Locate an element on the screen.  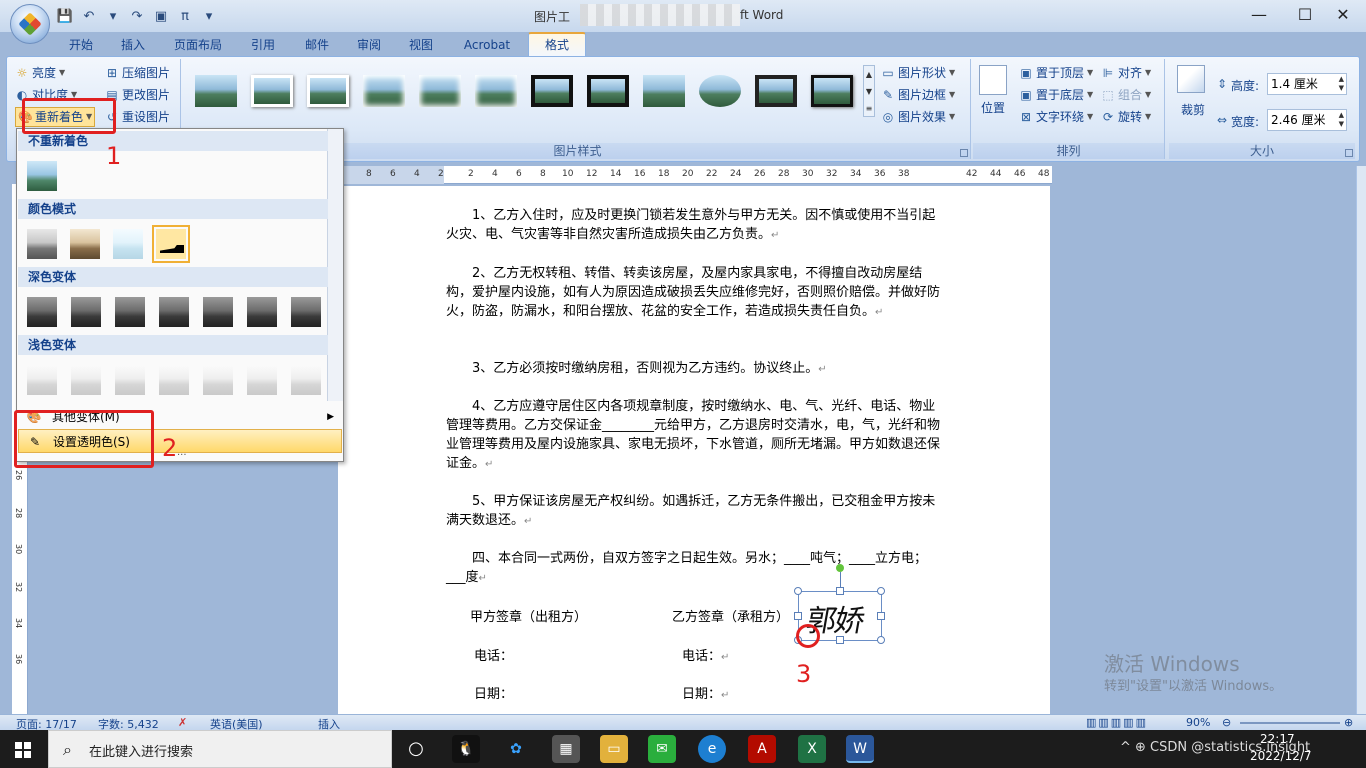
menu-scrollbar is located at coordinates (335, 265).